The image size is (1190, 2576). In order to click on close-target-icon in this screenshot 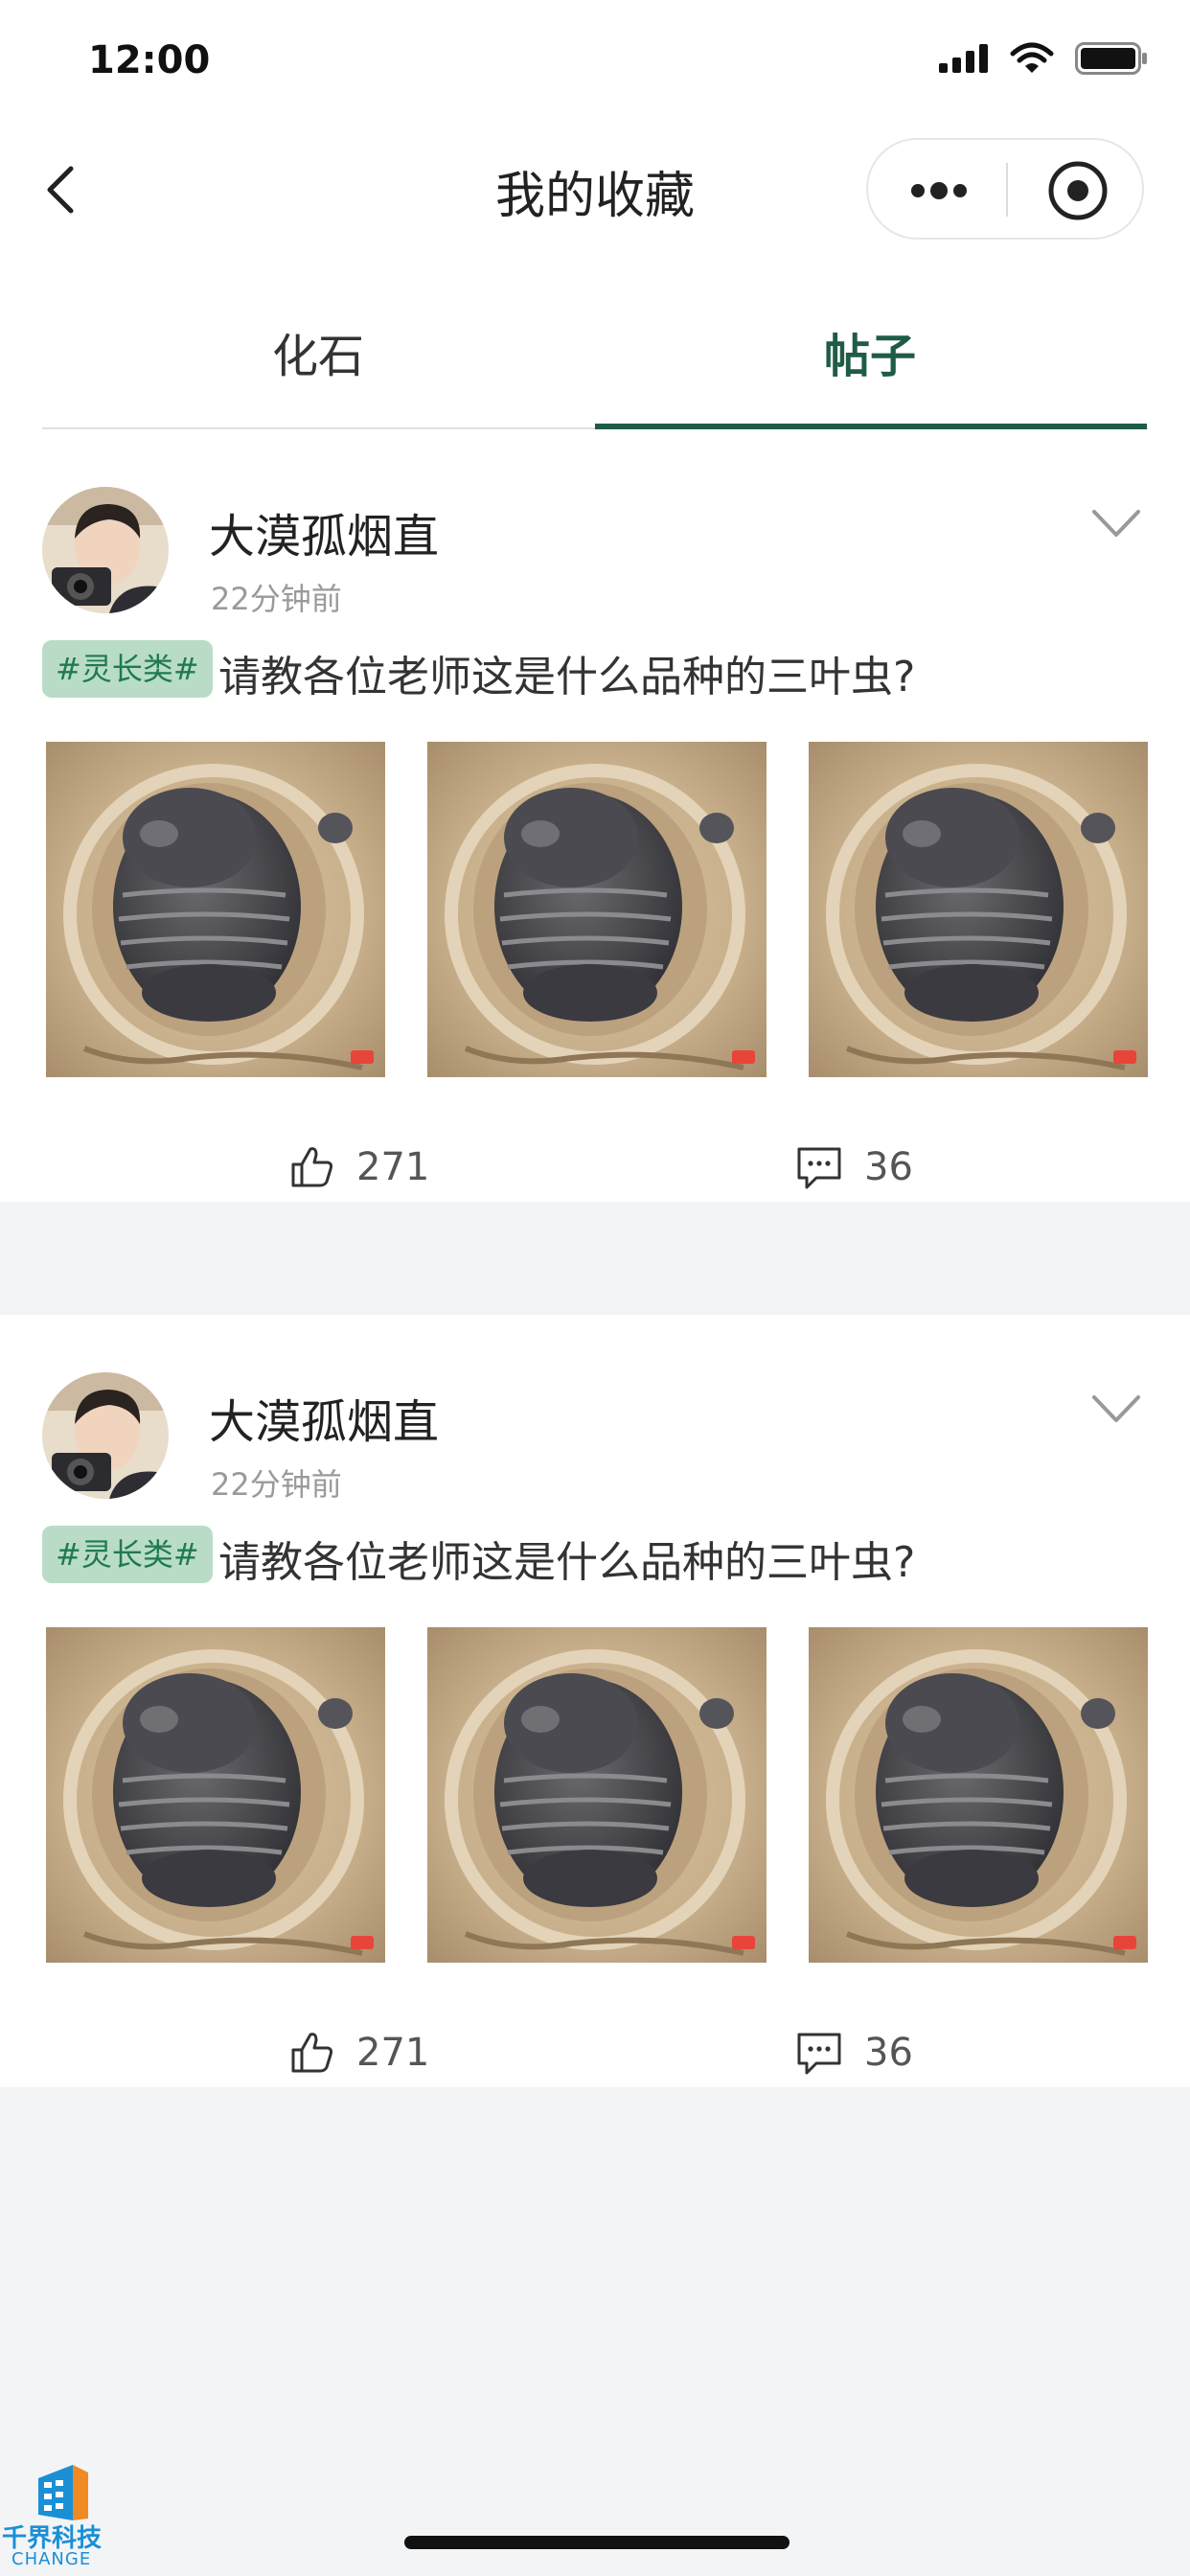, I will do `click(1078, 190)`.